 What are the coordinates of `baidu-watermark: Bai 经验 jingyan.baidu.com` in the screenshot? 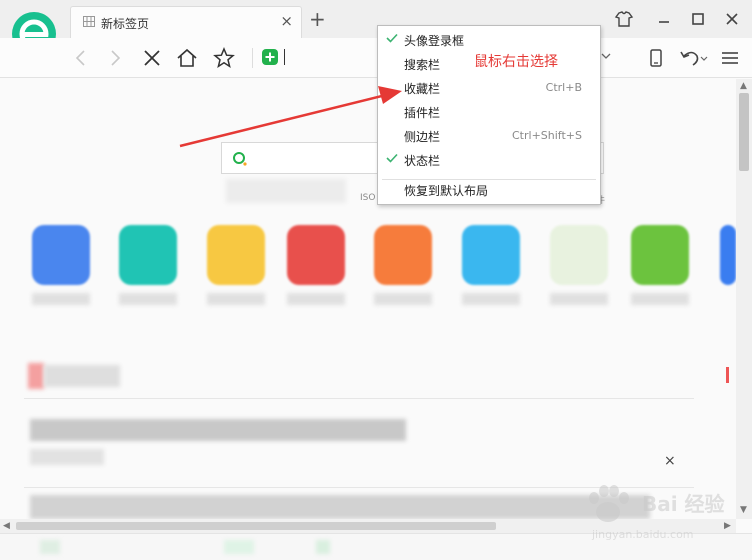 It's located at (658, 514).